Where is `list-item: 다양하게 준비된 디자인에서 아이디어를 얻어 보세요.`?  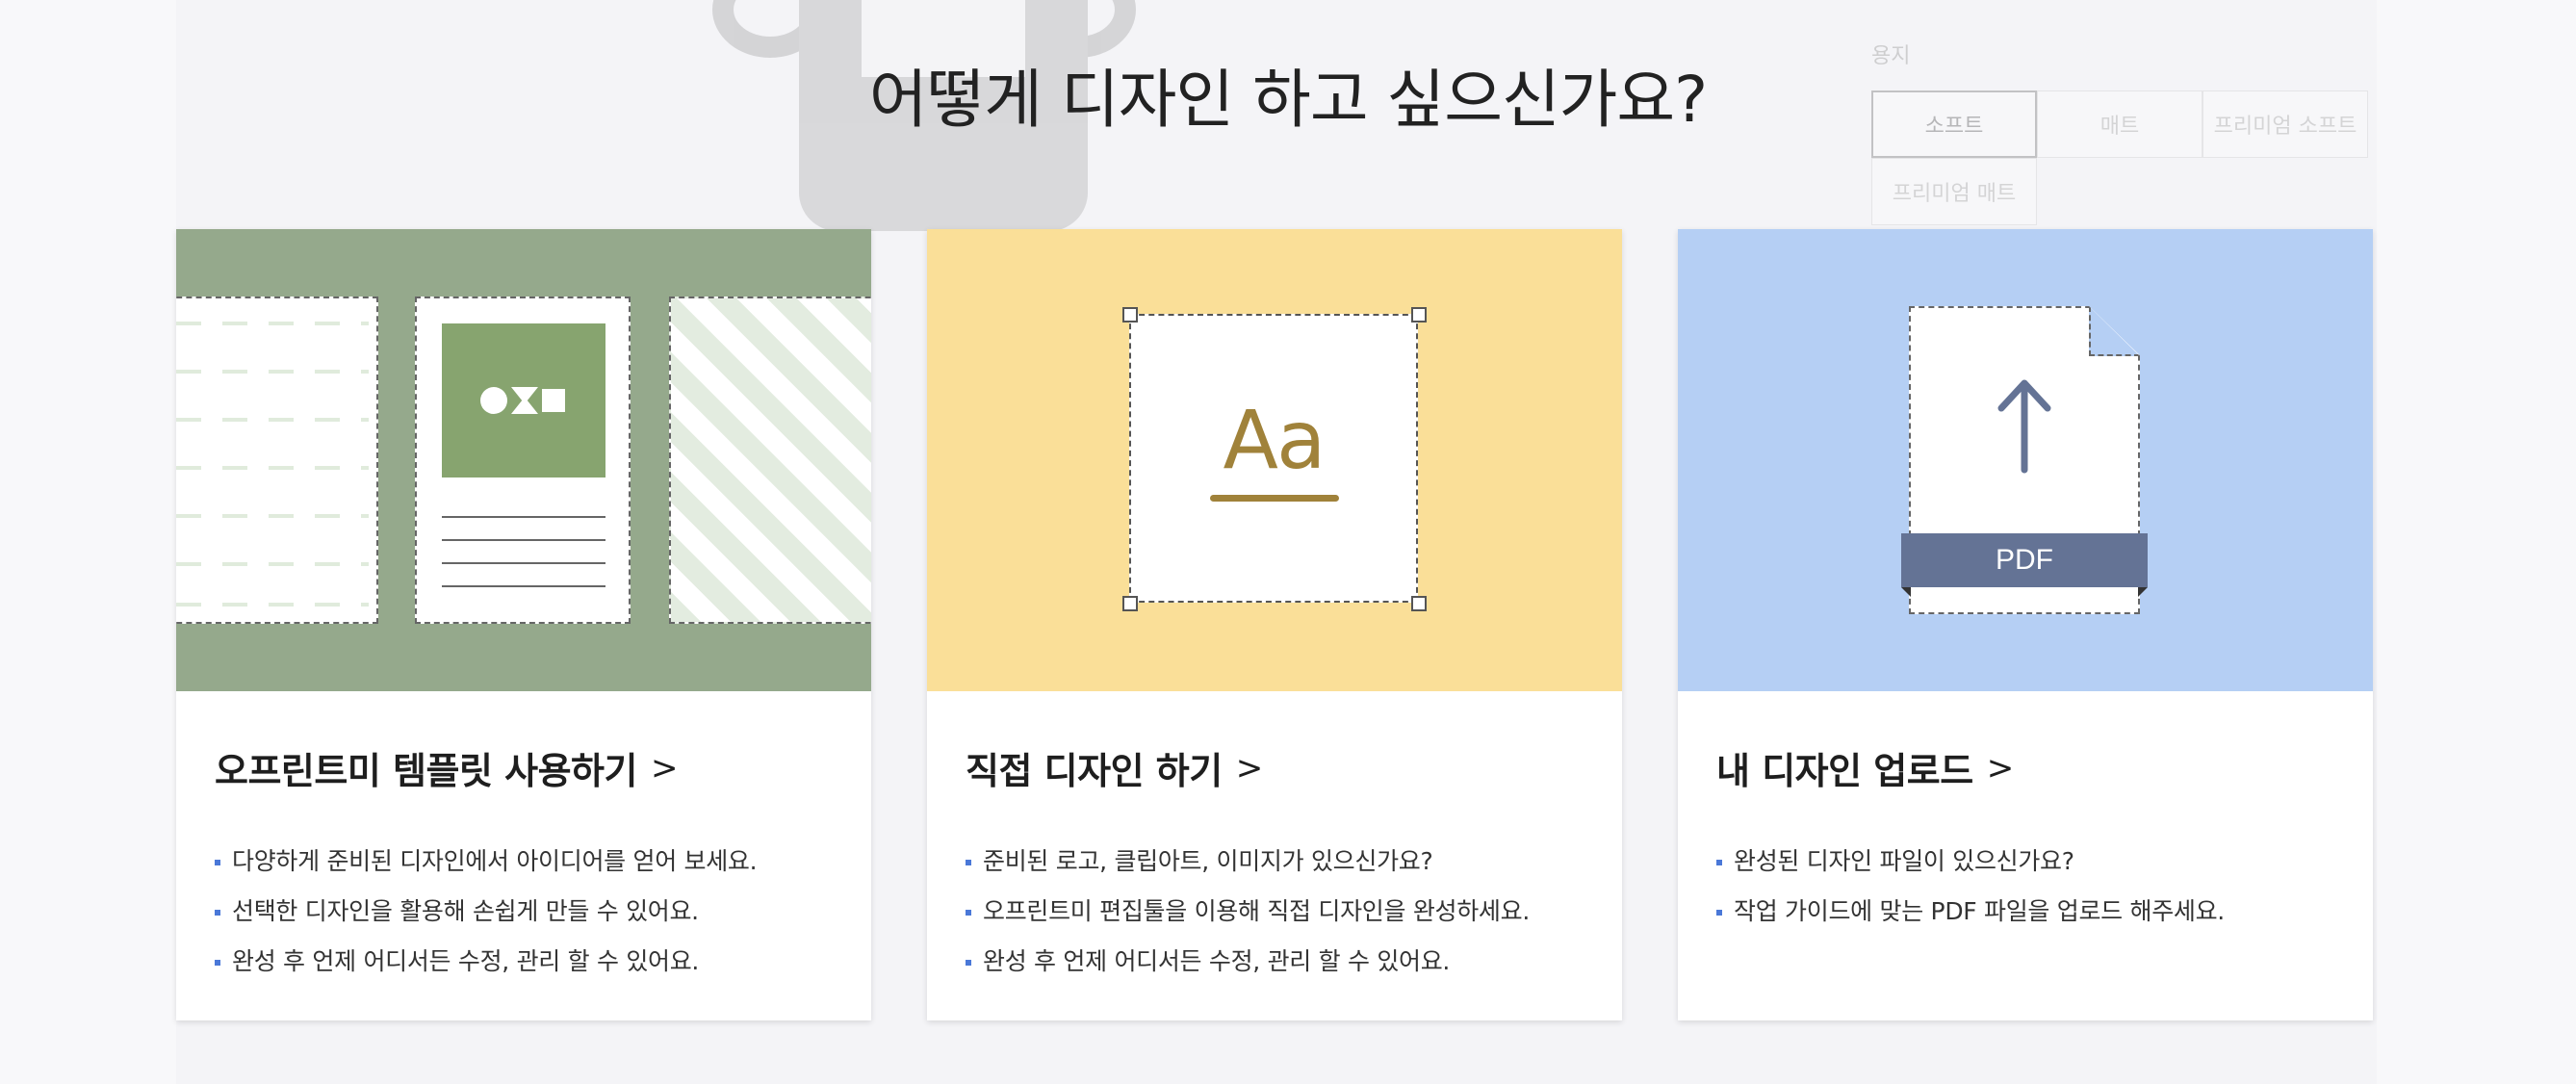 list-item: 다양하게 준비된 디자인에서 아이디어를 얻어 보세요. is located at coordinates (524, 862).